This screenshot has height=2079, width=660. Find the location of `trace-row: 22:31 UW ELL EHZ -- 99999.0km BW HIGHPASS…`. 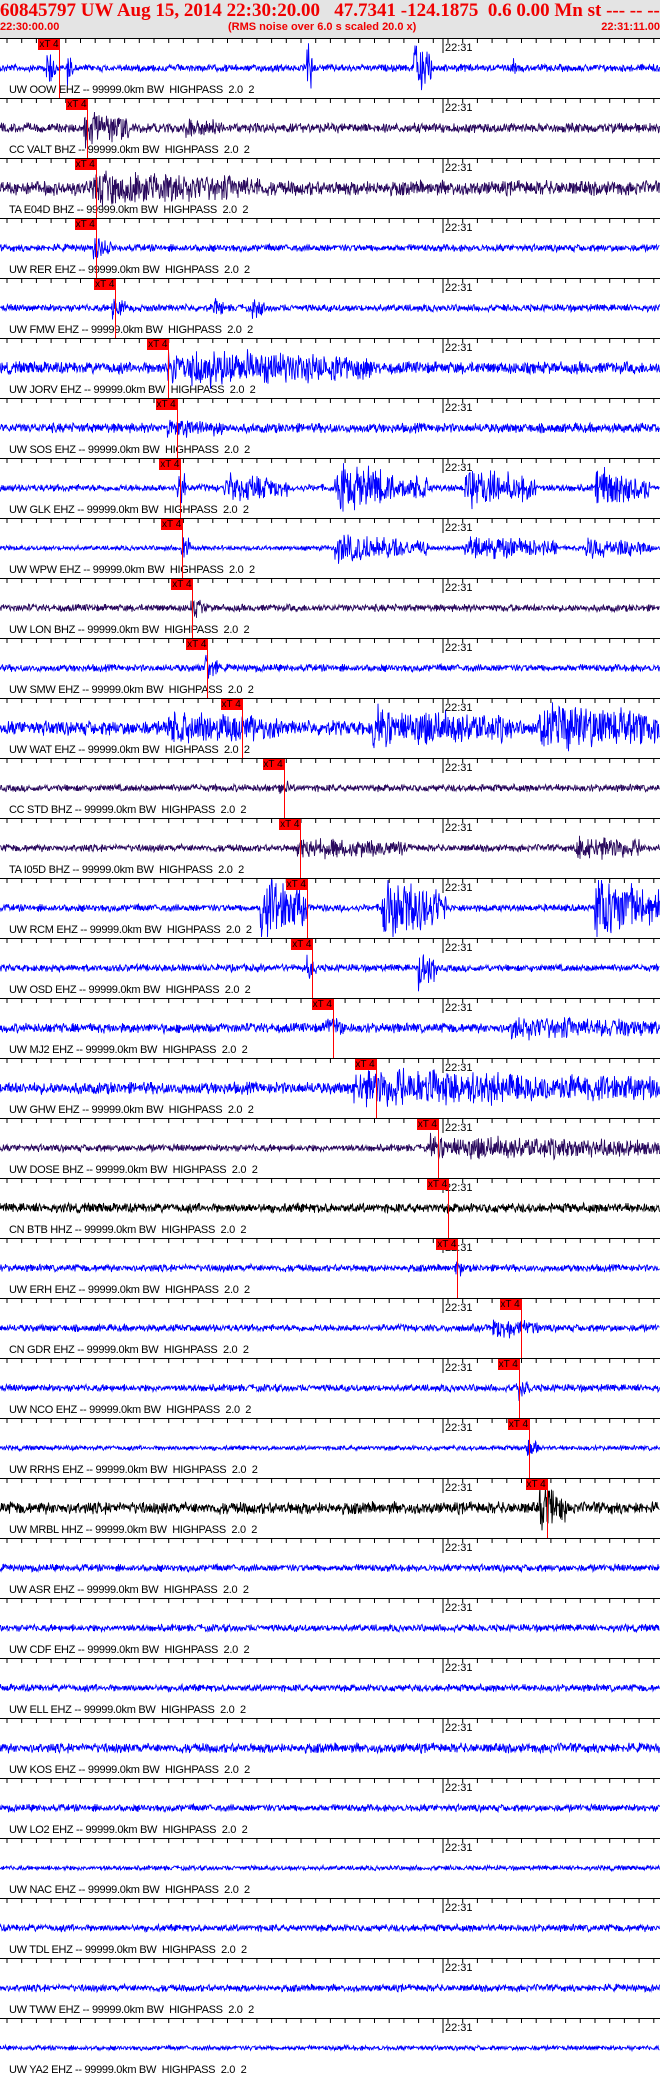

trace-row: 22:31 UW ELL EHZ -- 99999.0km BW HIGHPASS… is located at coordinates (330, 1688).